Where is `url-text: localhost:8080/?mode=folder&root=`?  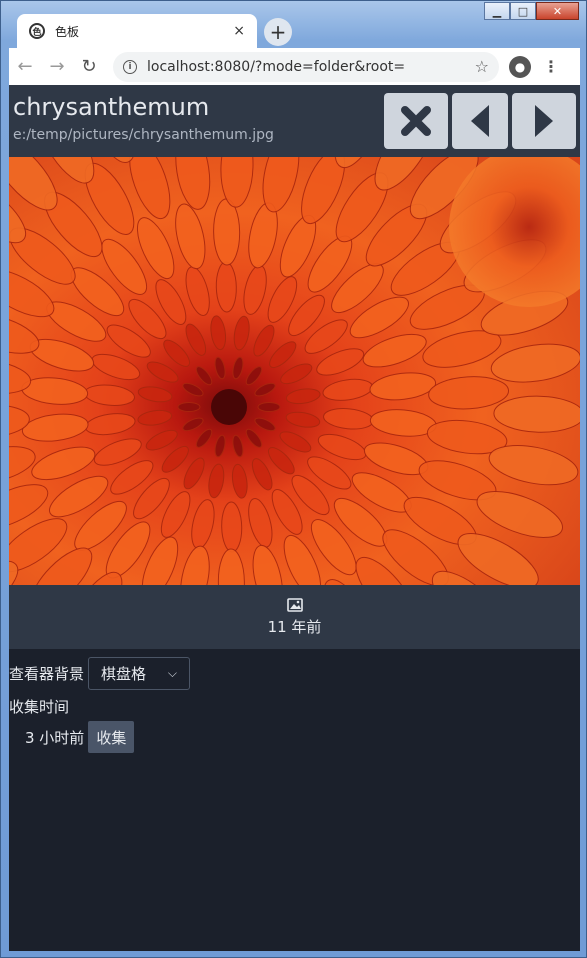 url-text: localhost:8080/?mode=folder&root= is located at coordinates (311, 67).